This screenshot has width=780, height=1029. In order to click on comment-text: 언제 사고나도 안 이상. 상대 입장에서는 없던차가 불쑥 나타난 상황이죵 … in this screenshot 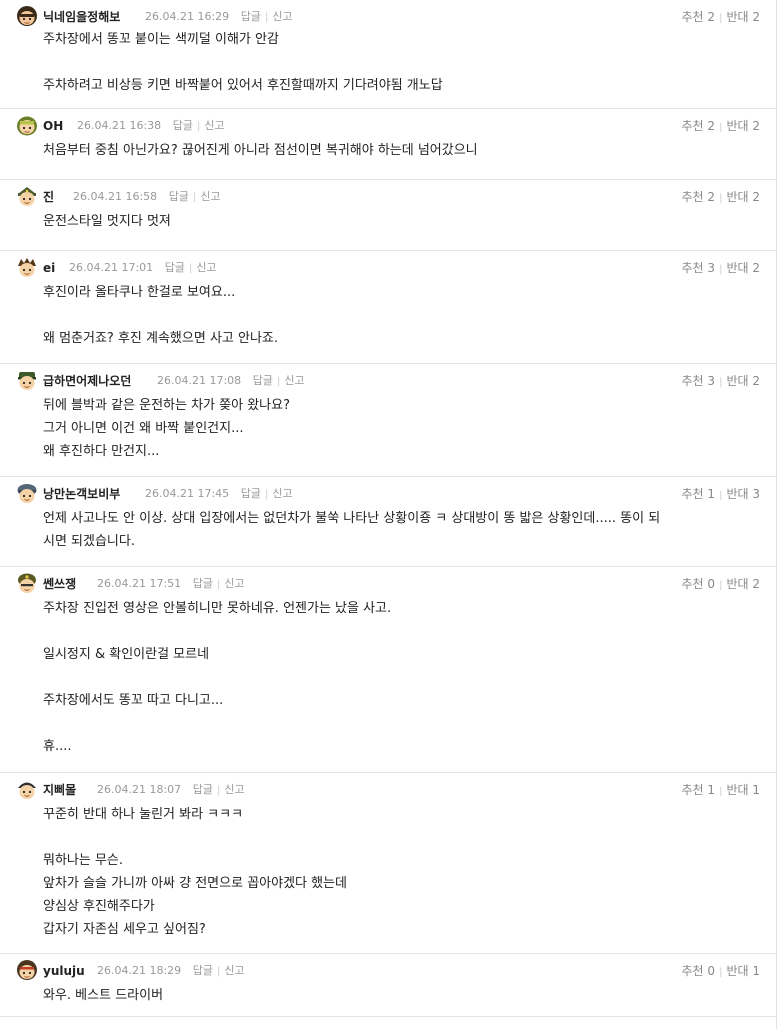, I will do `click(352, 530)`.